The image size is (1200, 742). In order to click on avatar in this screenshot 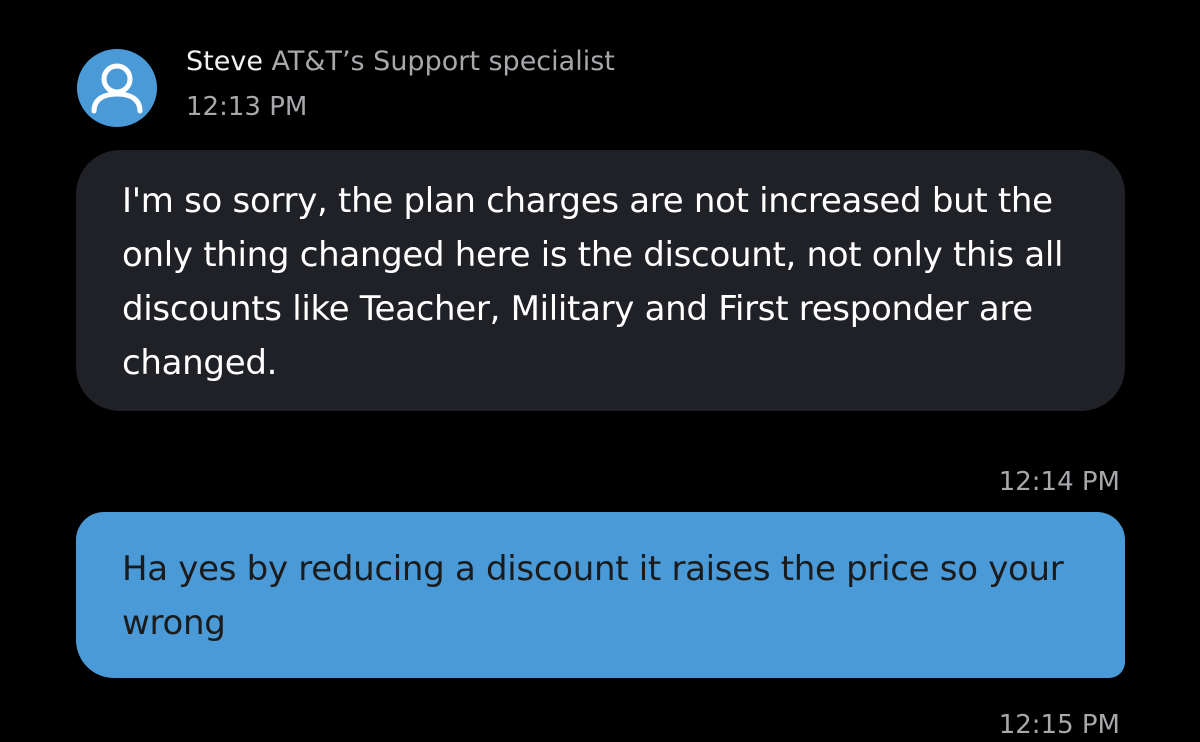, I will do `click(117, 88)`.